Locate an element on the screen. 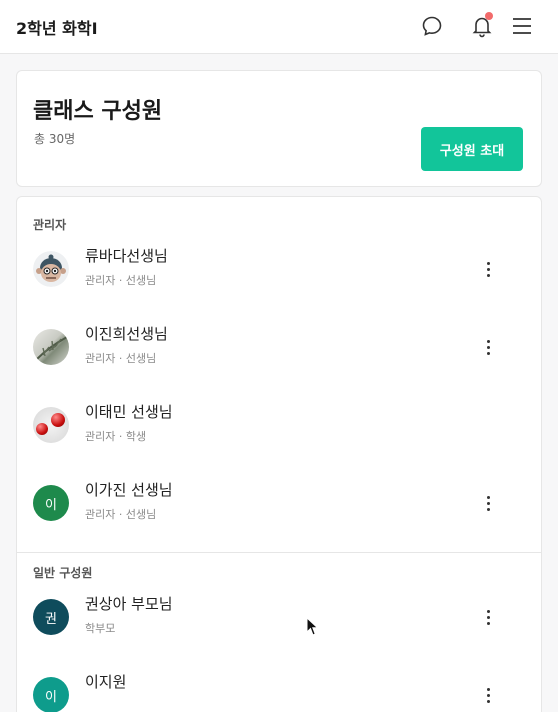 The height and width of the screenshot is (712, 558). hamburger-menu-icon is located at coordinates (522, 26).